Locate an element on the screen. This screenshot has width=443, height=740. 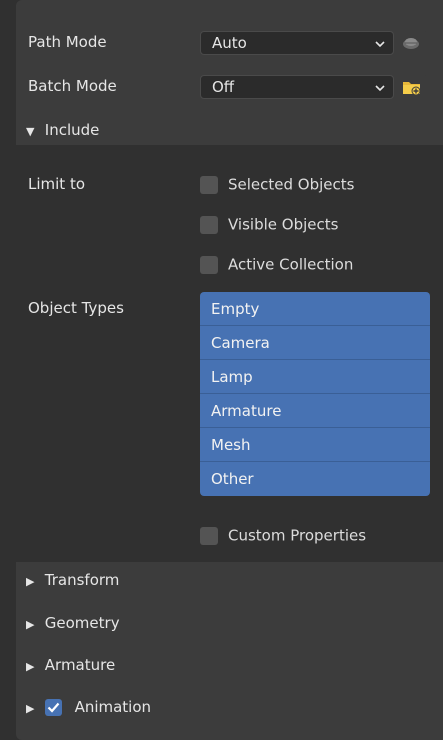
batch-mode-label: Batch Mode is located at coordinates (72, 86).